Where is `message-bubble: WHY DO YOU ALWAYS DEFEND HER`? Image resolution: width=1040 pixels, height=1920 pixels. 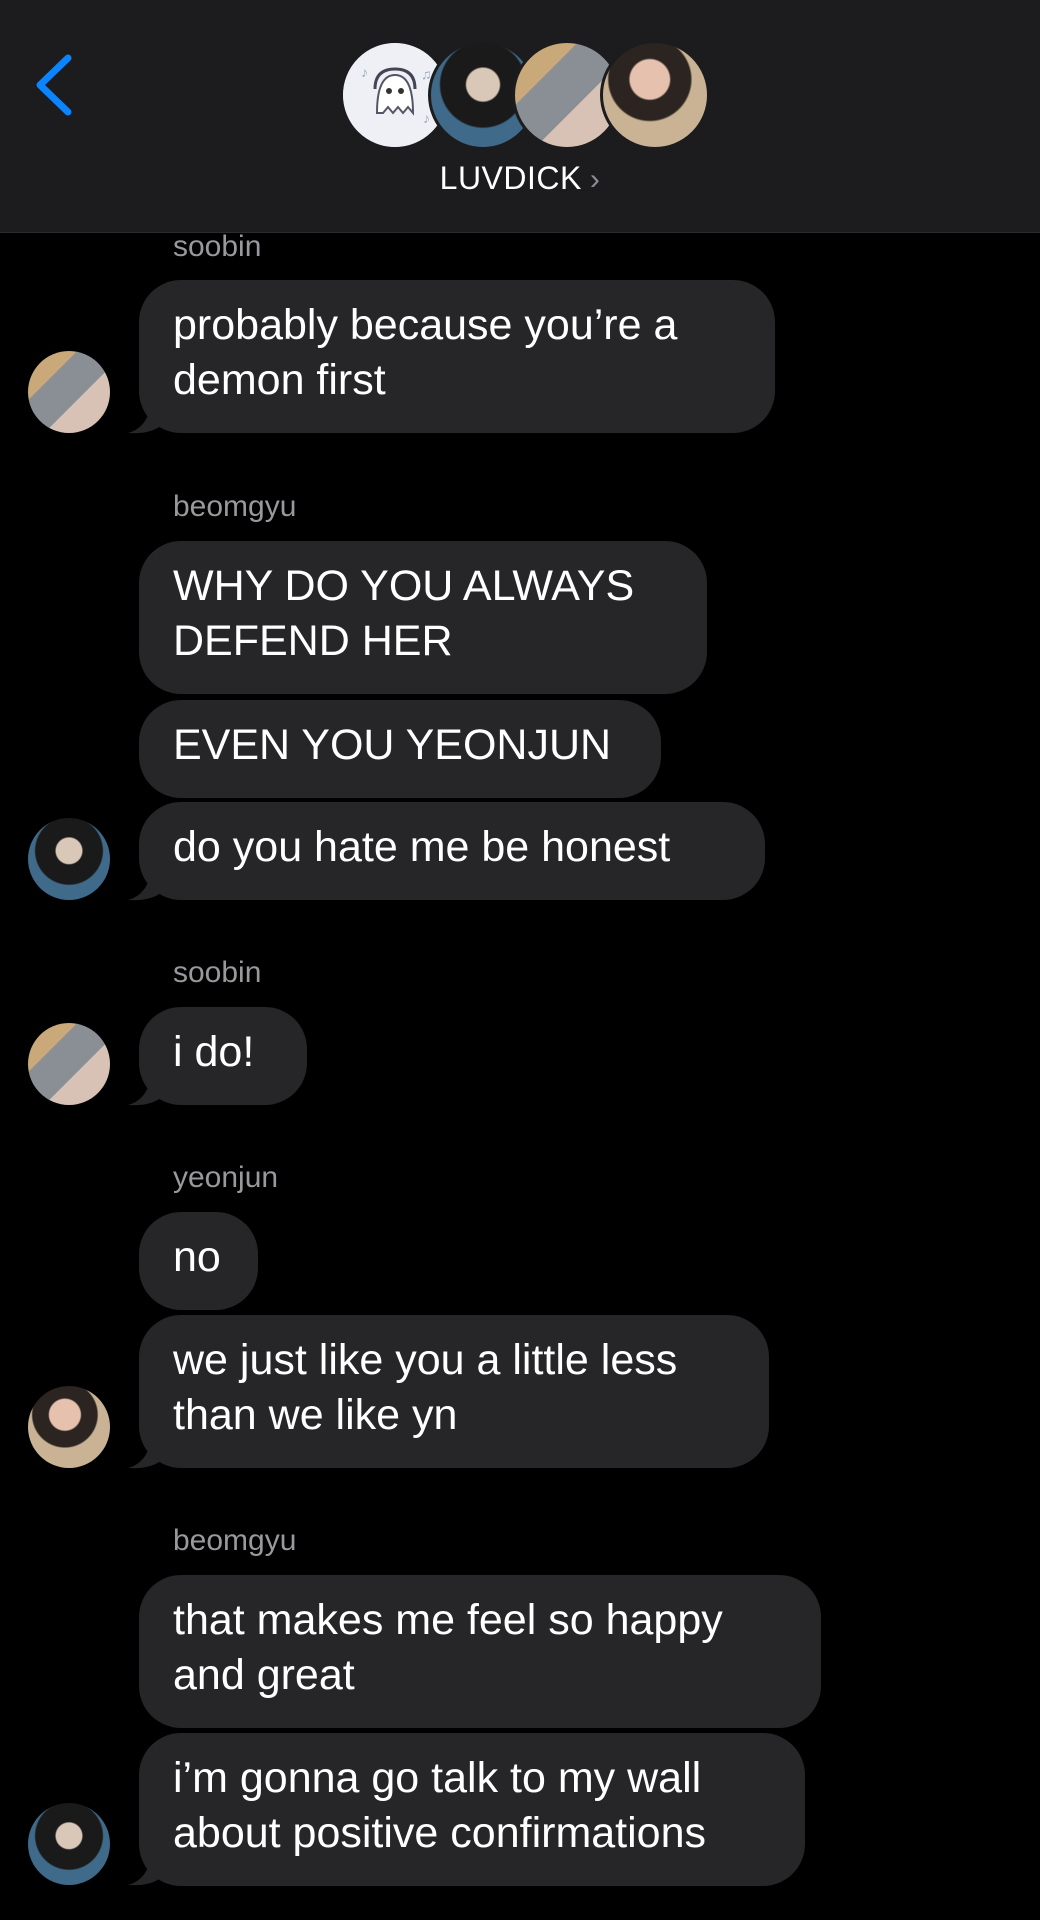 message-bubble: WHY DO YOU ALWAYS DEFEND HER is located at coordinates (423, 617).